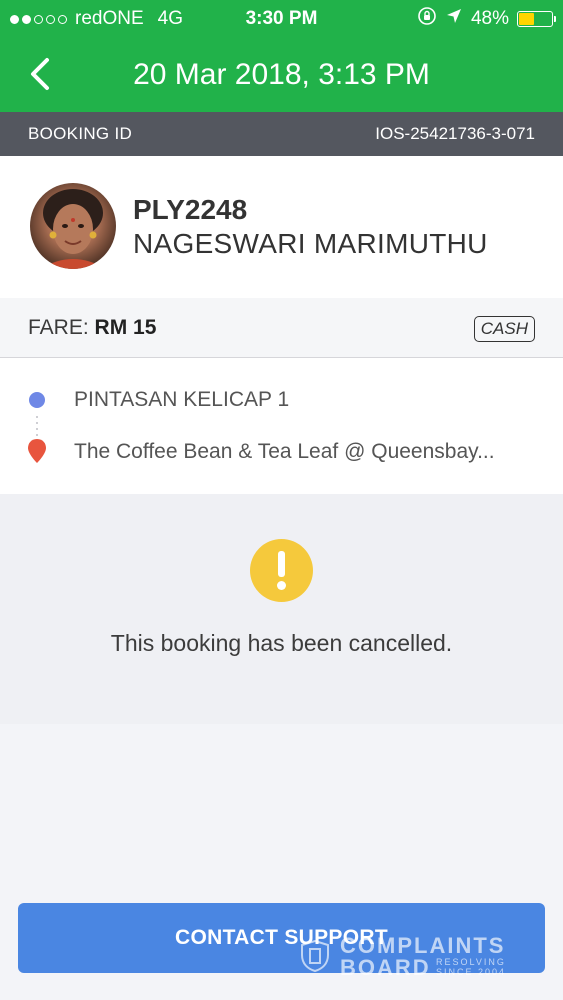 The height and width of the screenshot is (1000, 563). Describe the element at coordinates (536, 19) in the screenshot. I see `battery-icon` at that location.